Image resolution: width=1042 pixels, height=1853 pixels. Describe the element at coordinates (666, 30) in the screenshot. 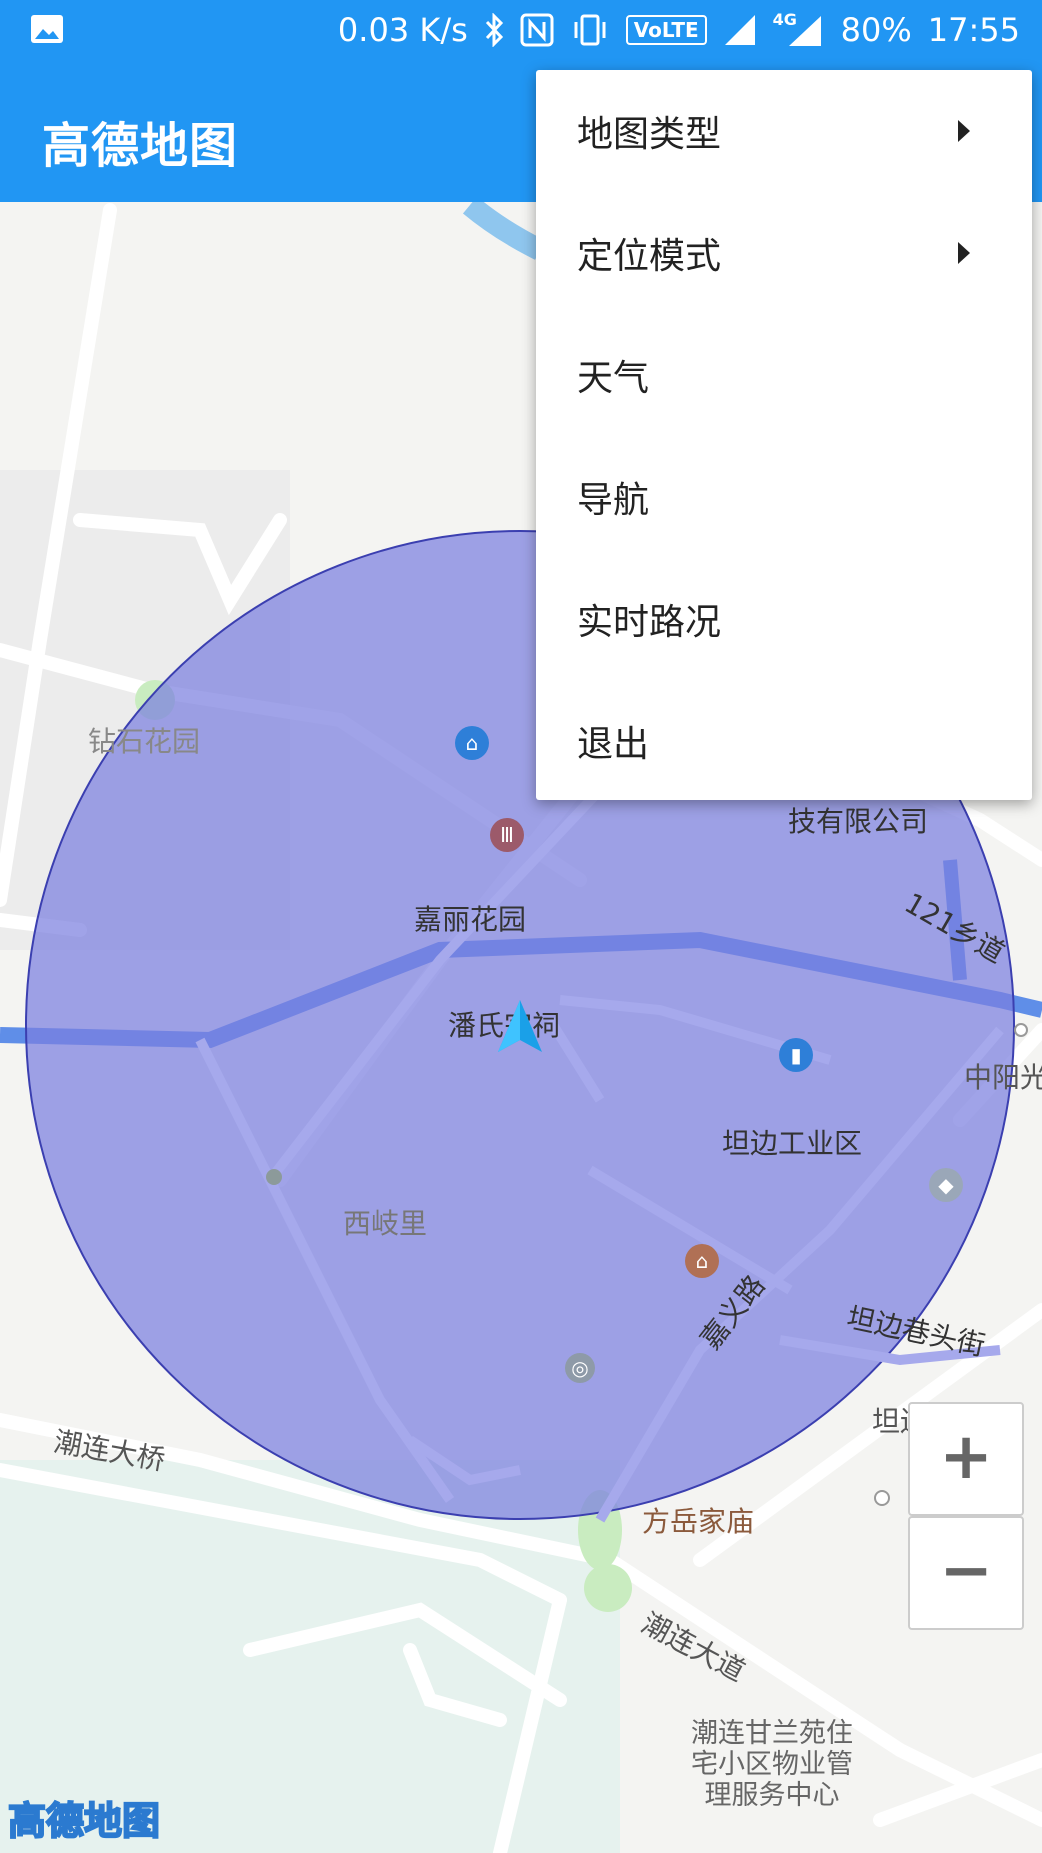

I see `volte-icon: VoLTE` at that location.